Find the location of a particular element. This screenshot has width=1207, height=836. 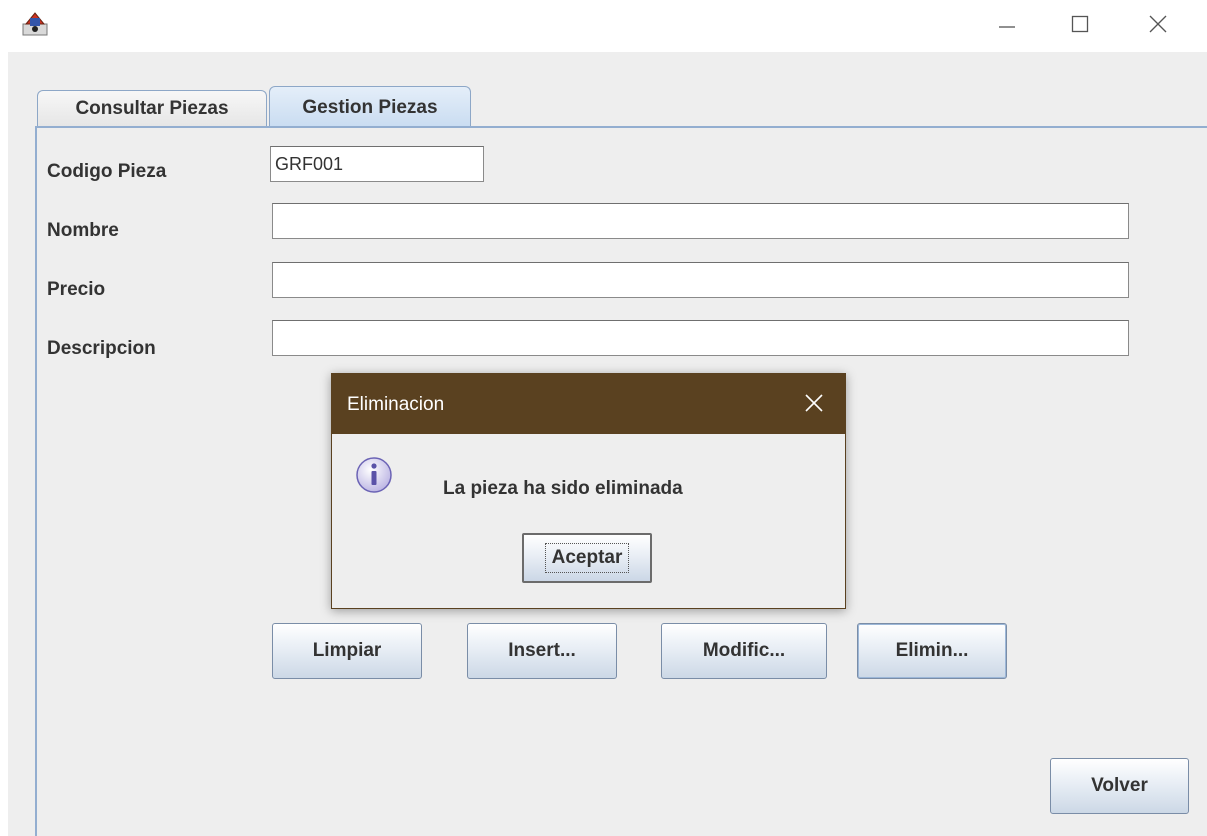

tab-label: Consultar Piezas is located at coordinates (152, 108).